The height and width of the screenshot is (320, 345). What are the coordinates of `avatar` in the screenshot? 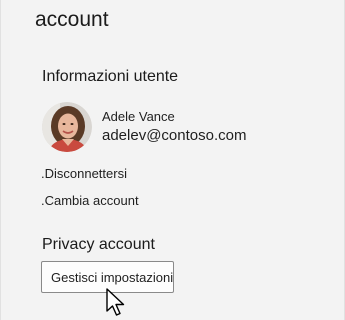 It's located at (67, 127).